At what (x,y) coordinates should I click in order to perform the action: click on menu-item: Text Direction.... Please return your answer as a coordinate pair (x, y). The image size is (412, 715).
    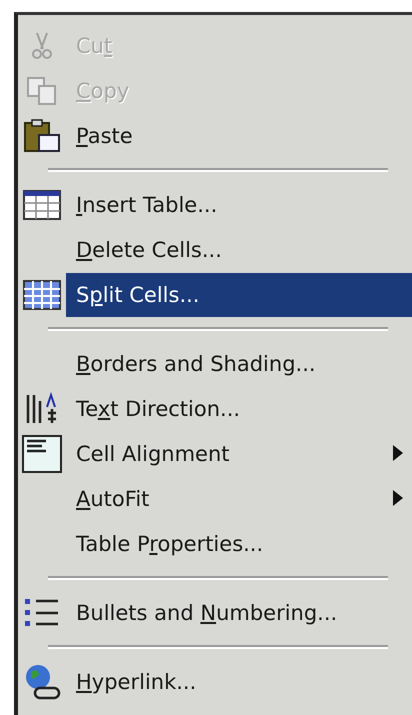
    Looking at the image, I should click on (239, 408).